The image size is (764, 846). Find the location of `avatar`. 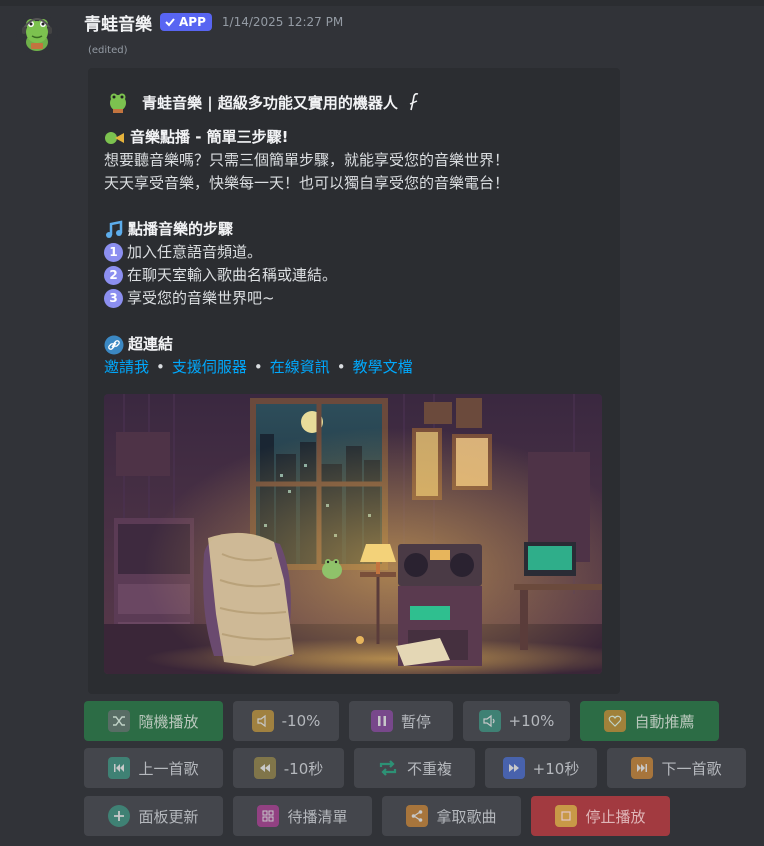

avatar is located at coordinates (37, 33).